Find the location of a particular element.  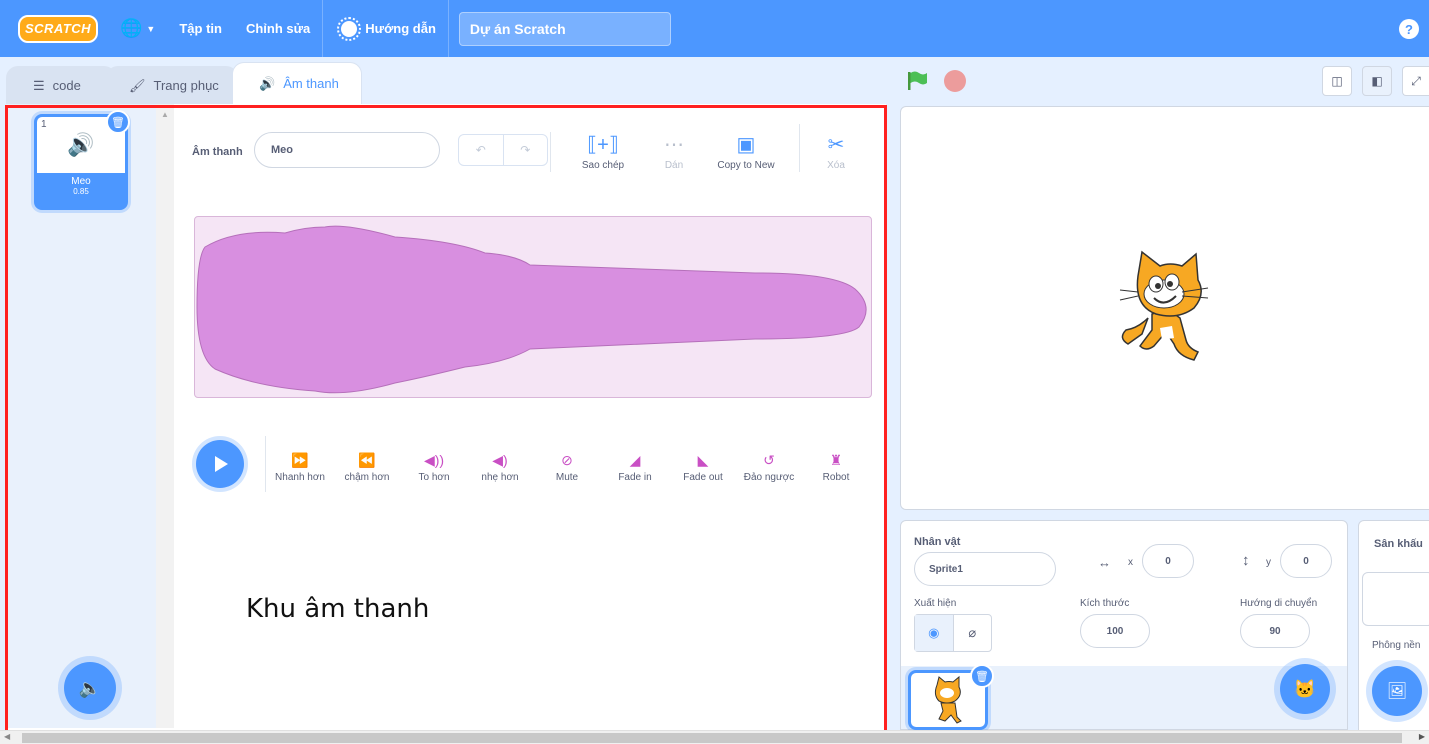

sound-item-duration: 0.85 is located at coordinates (81, 191).